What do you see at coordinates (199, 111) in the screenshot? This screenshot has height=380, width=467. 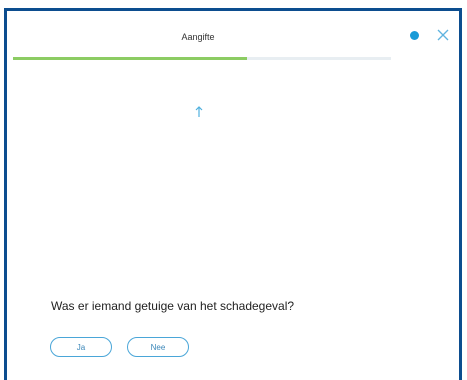 I see `arrow-up-icon` at bounding box center [199, 111].